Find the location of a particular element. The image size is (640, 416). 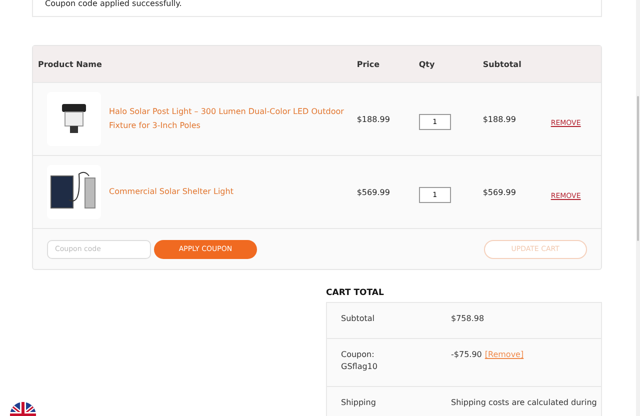

remove-coupon-link: [Remove] is located at coordinates (504, 355).